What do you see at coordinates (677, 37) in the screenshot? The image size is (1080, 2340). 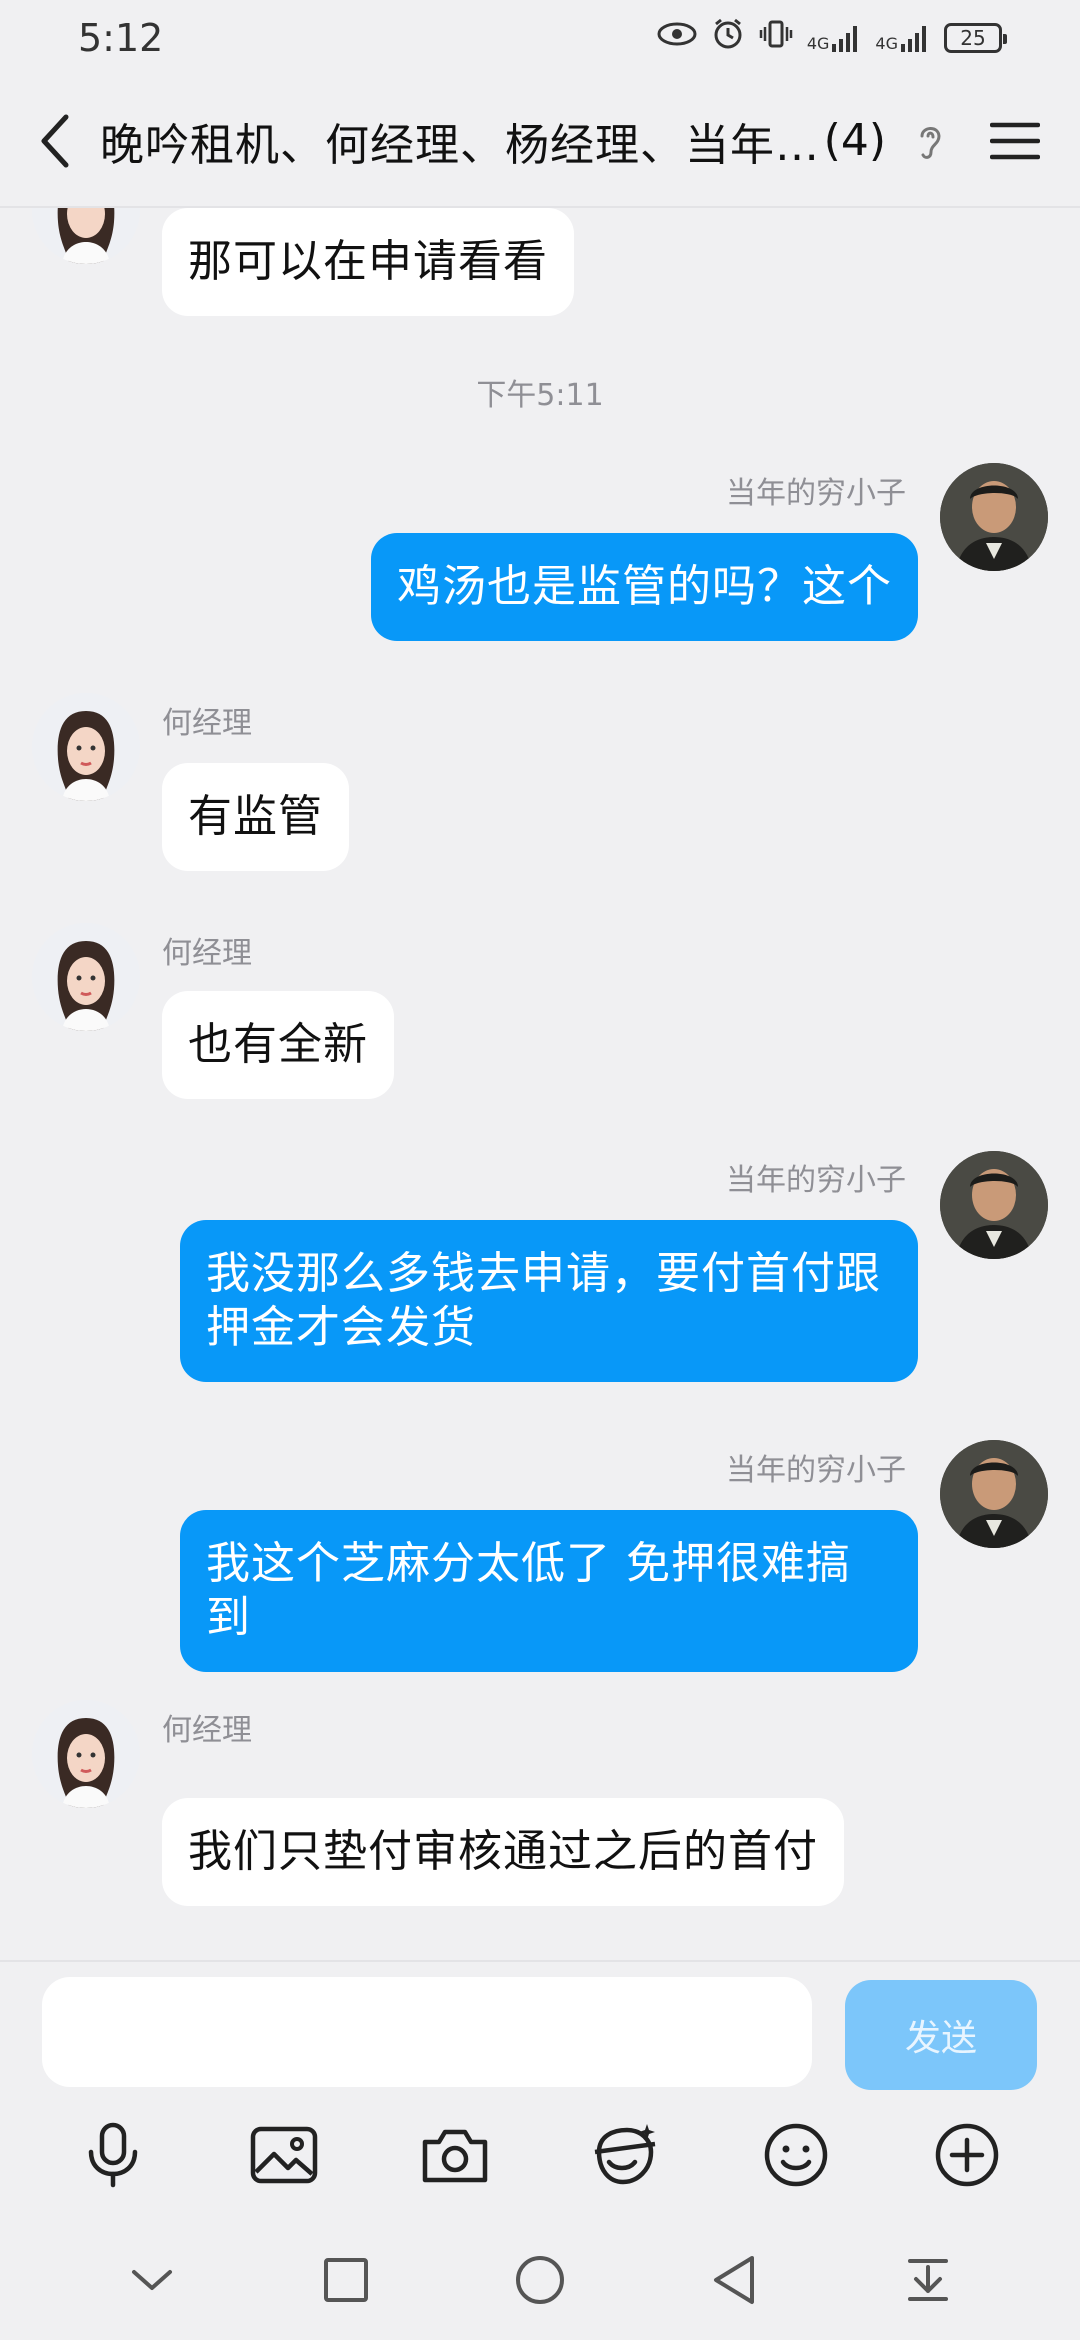 I see `eye-icon` at bounding box center [677, 37].